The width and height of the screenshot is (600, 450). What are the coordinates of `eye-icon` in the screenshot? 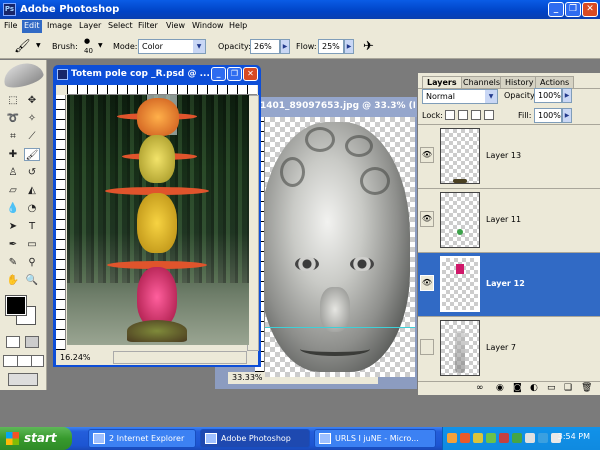 It's located at (427, 347).